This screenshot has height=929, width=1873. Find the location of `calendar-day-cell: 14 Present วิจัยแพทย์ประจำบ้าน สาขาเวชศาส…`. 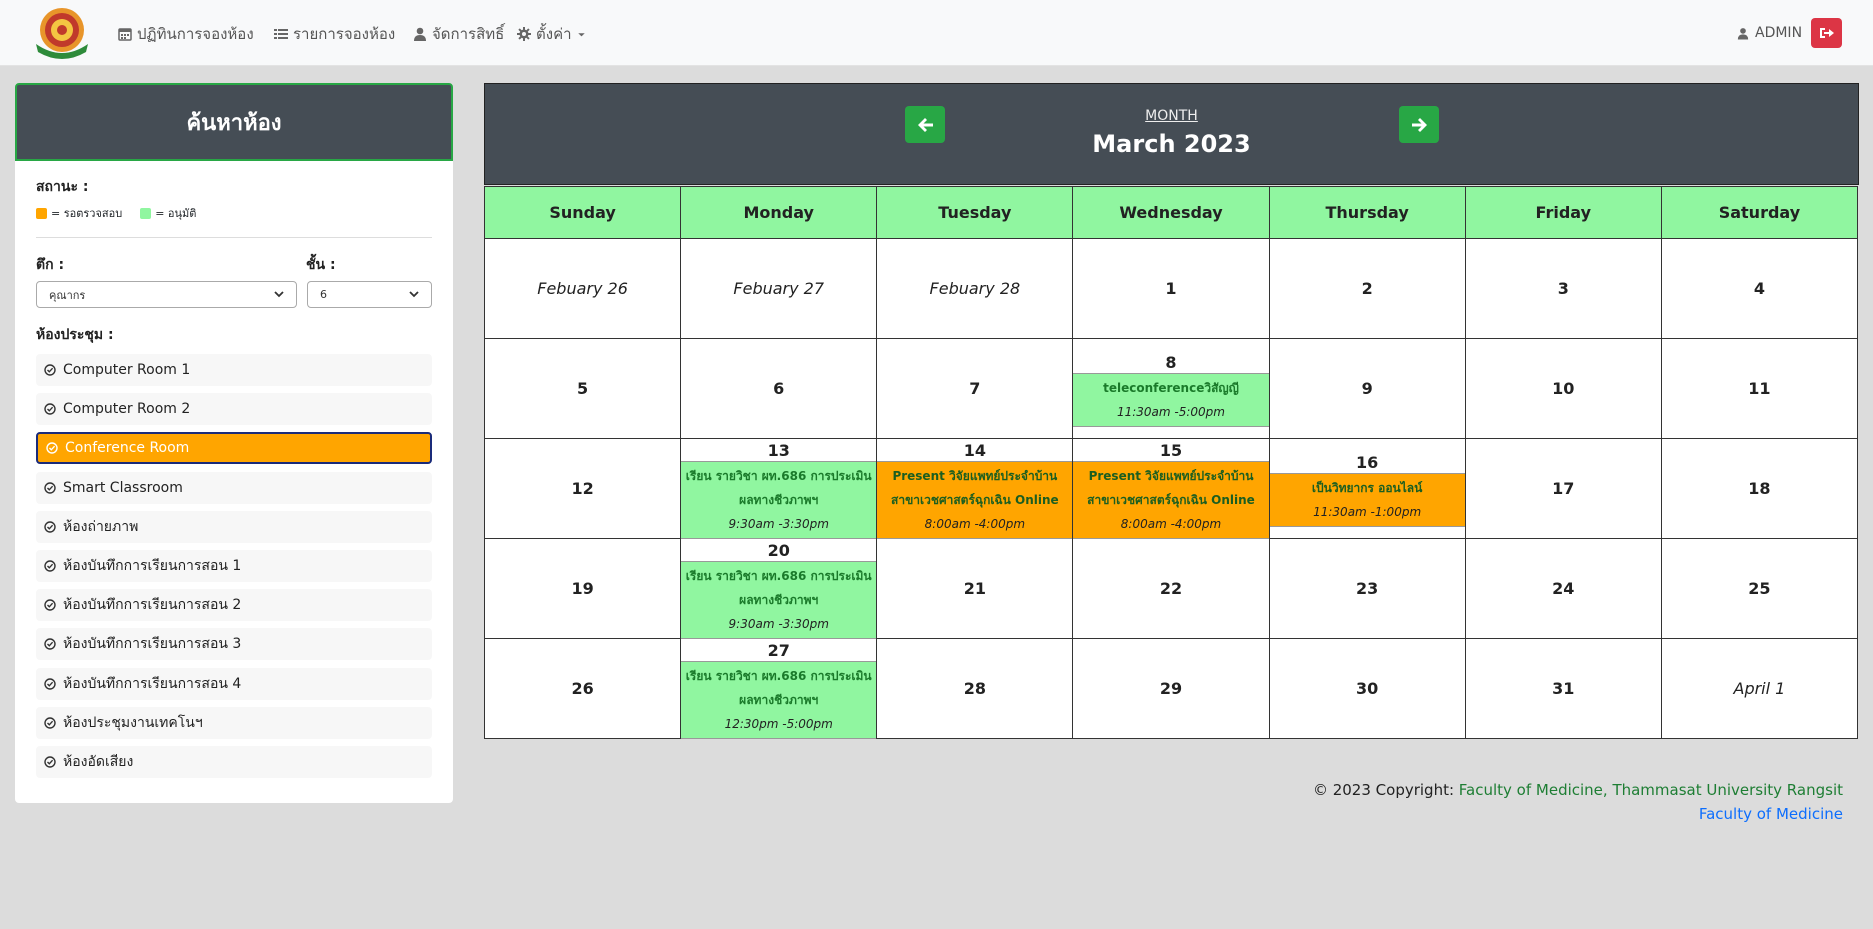

calendar-day-cell: 14 Present วิจัยแพทย์ประจำบ้าน สาขาเวชศาส… is located at coordinates (975, 488).